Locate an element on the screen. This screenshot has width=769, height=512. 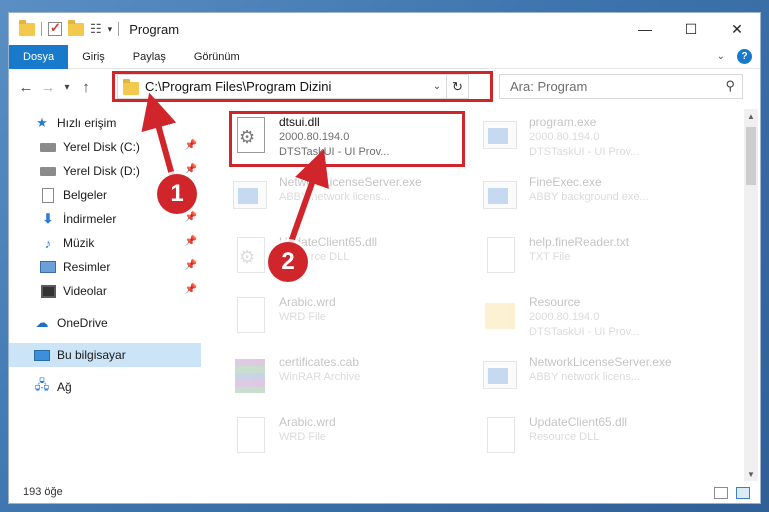
step-2-badge: 2 is located at coordinates (288, 262).